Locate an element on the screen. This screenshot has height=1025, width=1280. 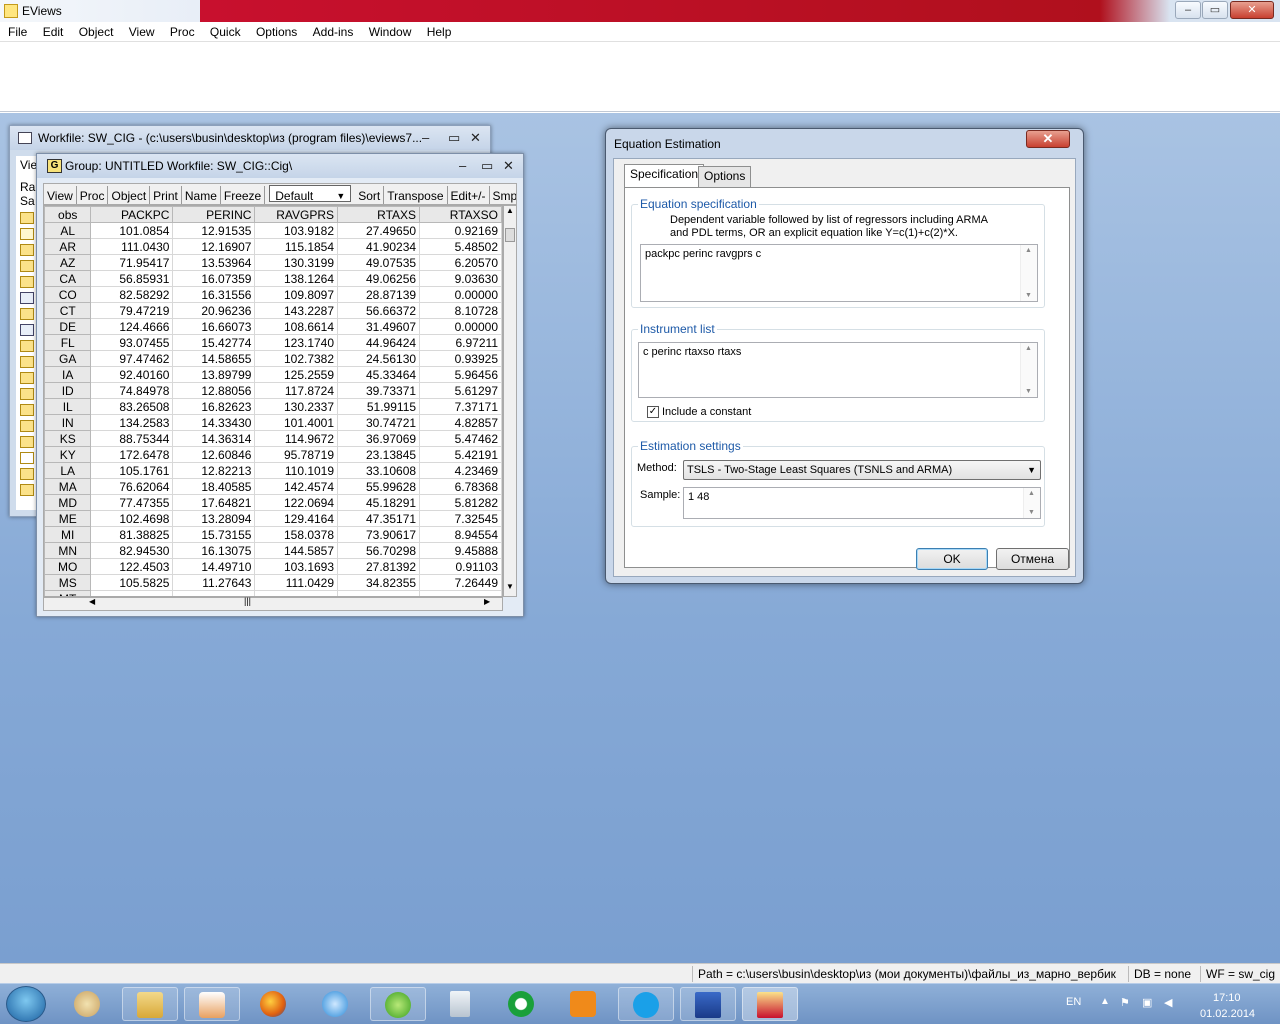
table-cell: 14.58655 is located at coordinates (214, 358).